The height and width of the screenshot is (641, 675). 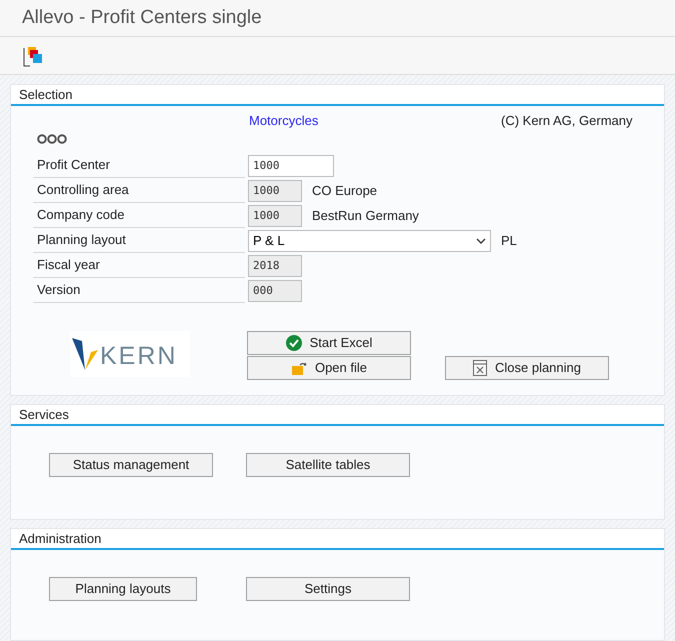 What do you see at coordinates (337, 415) in the screenshot?
I see `section-header: Services` at bounding box center [337, 415].